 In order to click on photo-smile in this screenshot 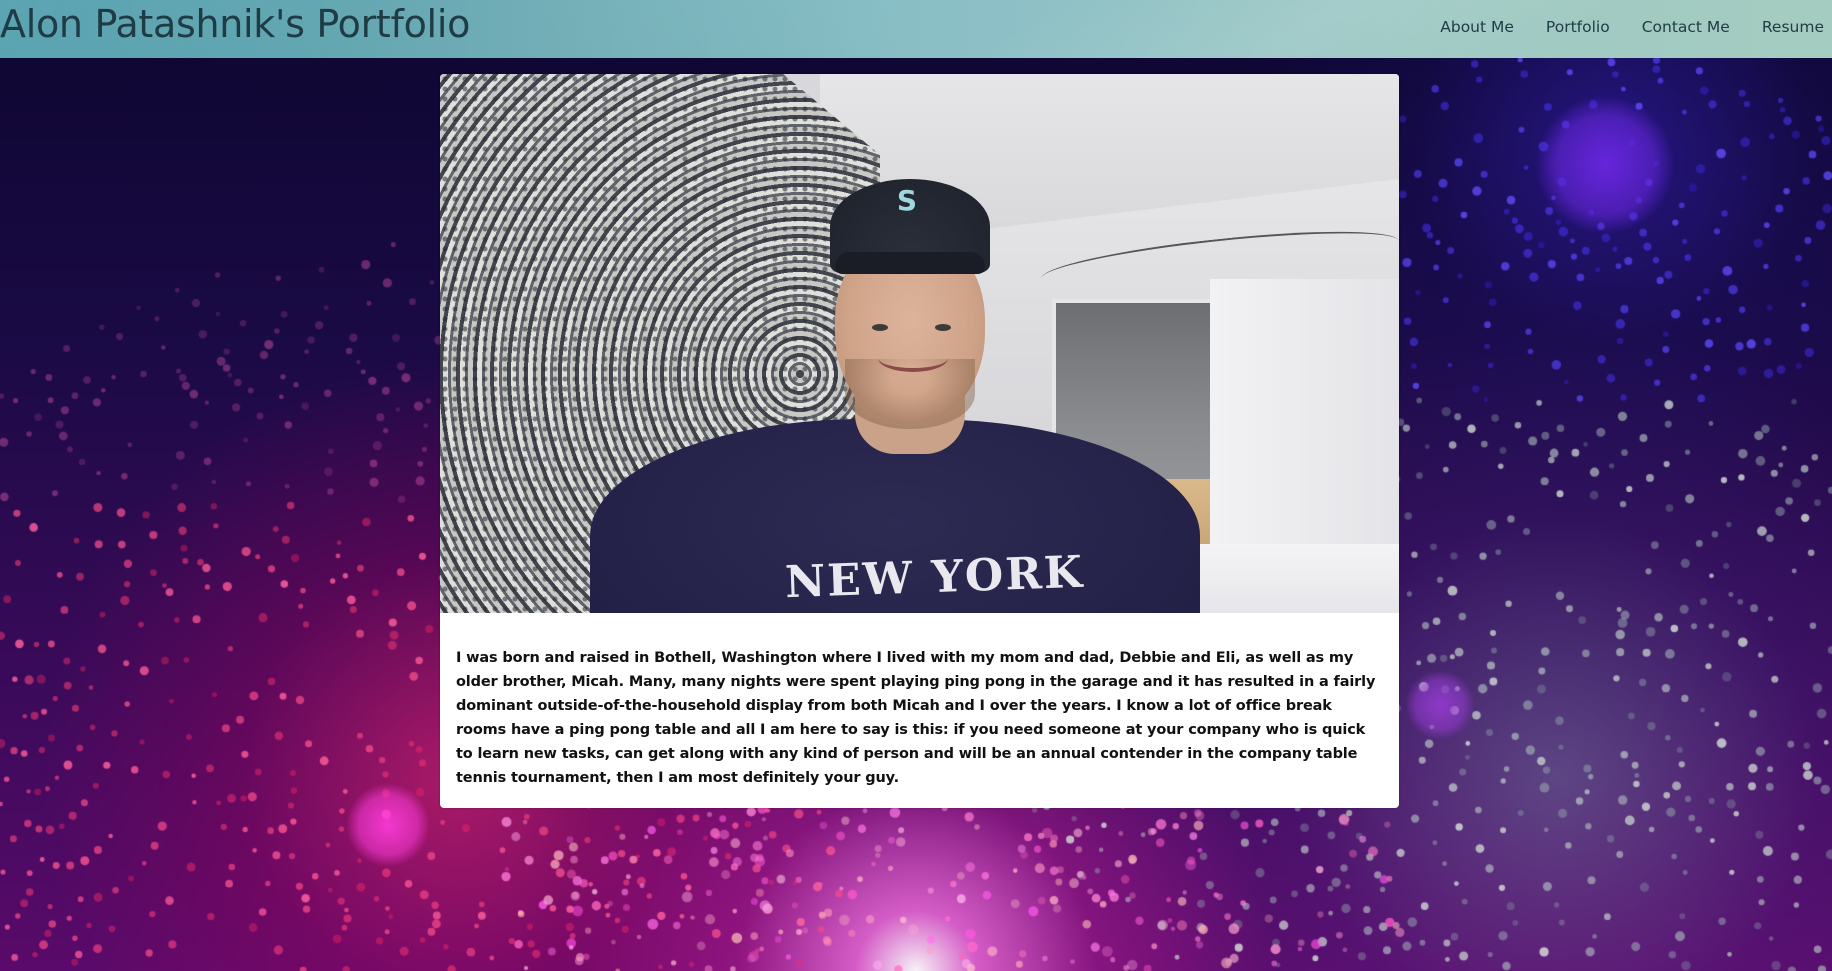, I will do `click(913, 358)`.